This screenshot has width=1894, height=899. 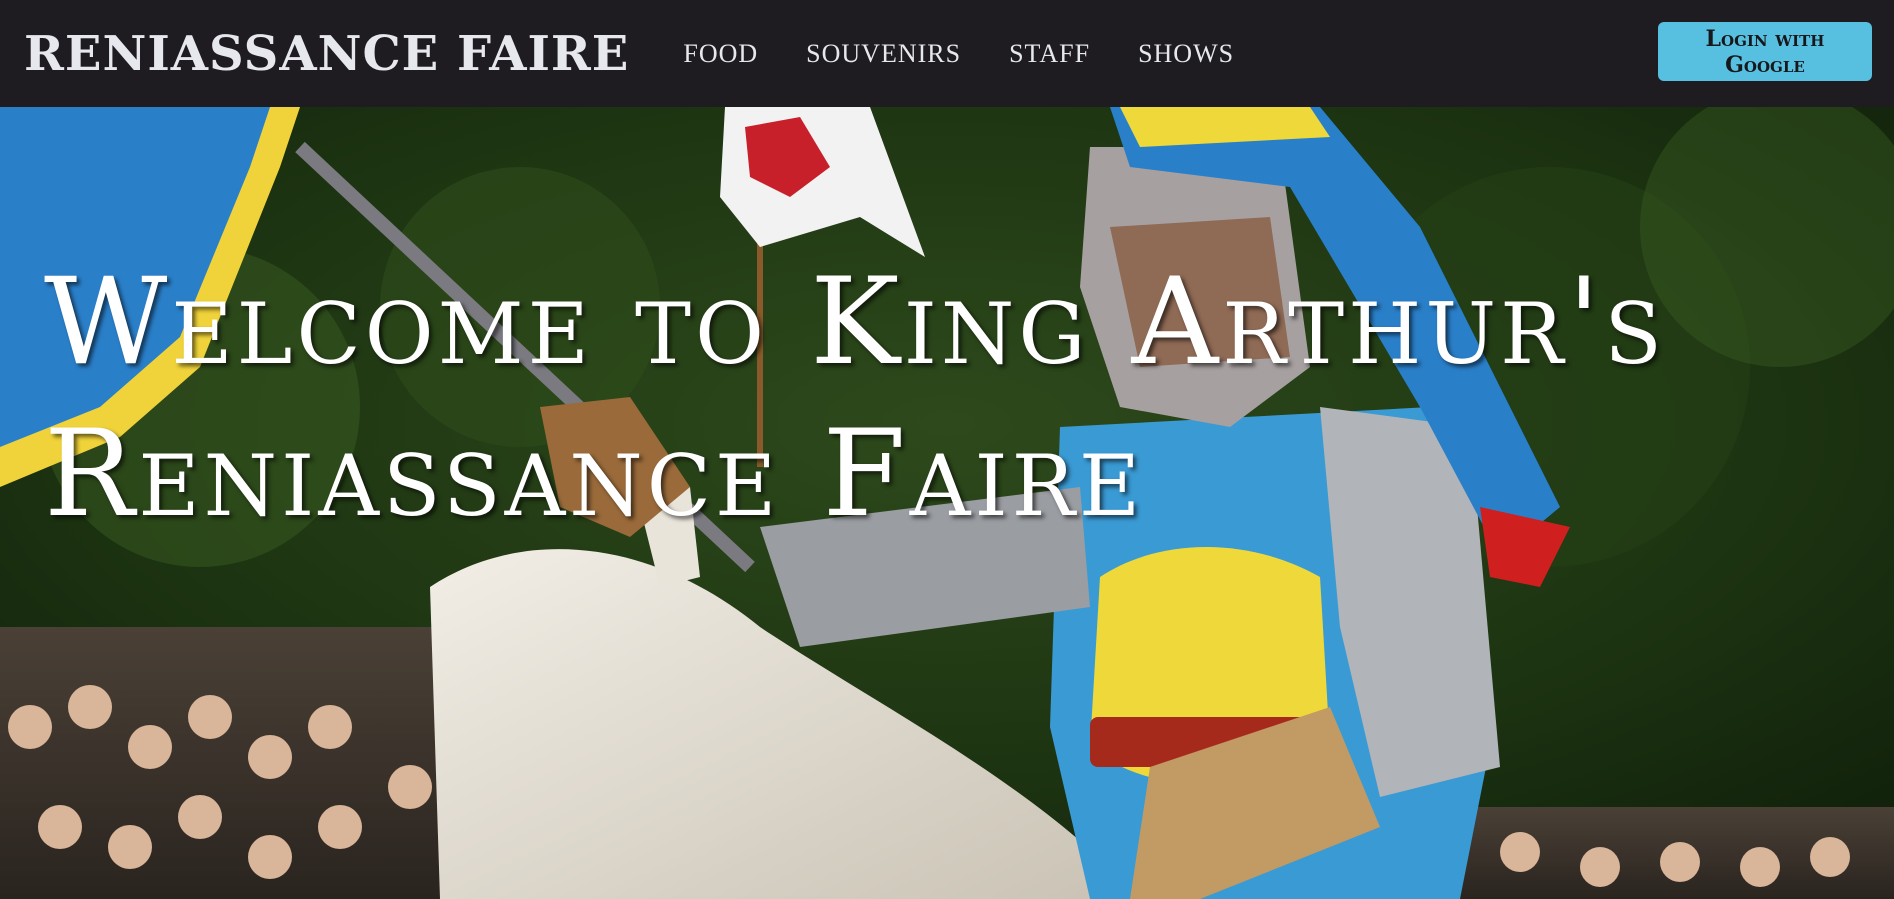 I want to click on nav-links: FOOD SOUVENIRS STAFF SHOWS, so click(x=958, y=54).